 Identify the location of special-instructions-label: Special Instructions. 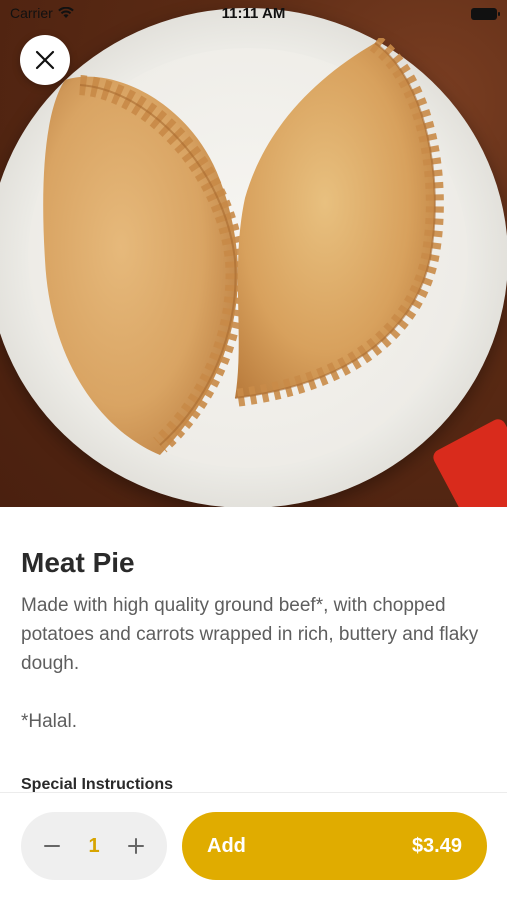
(97, 784).